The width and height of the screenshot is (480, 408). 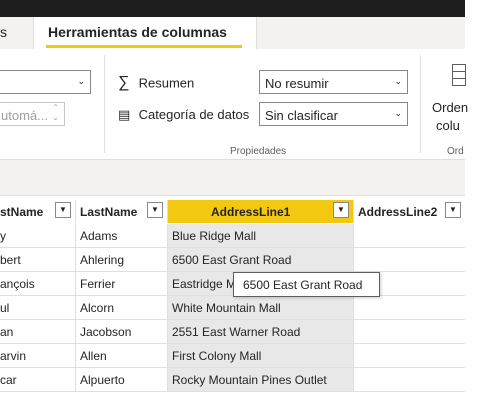 I want to click on order-group-label: Ord, so click(x=455, y=151).